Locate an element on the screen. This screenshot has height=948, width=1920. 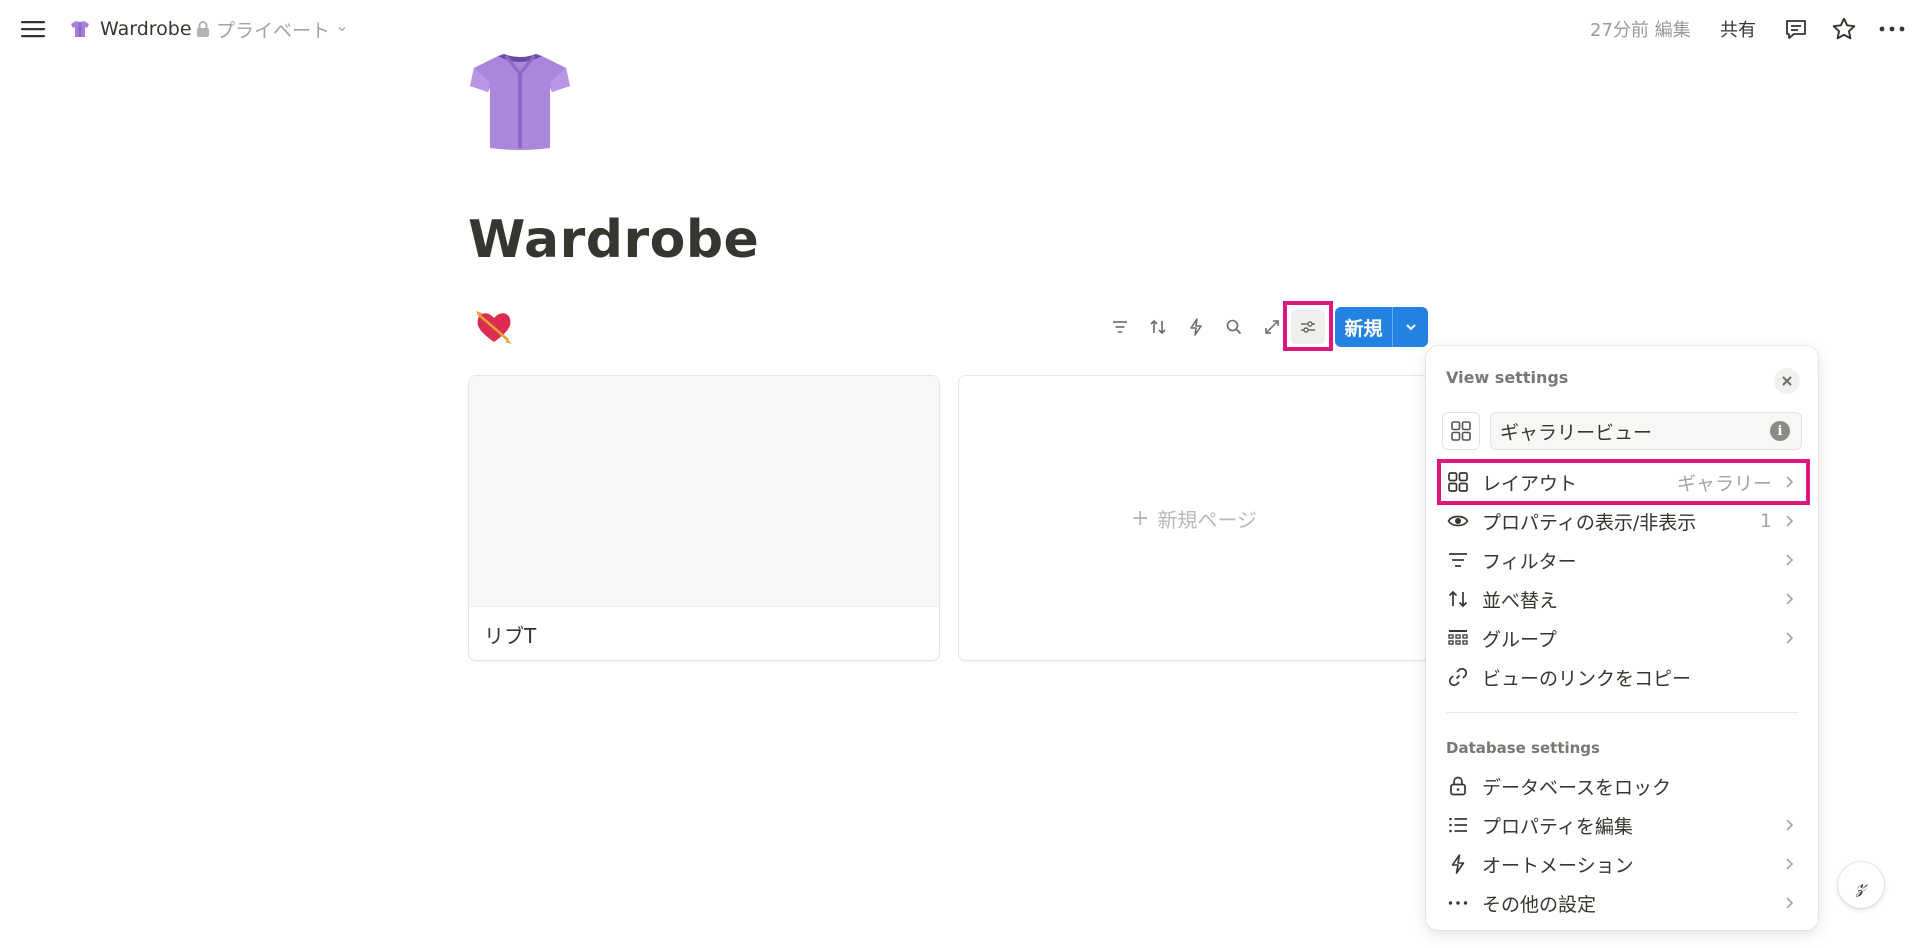
breadcrumb-page-title: Wardrobe is located at coordinates (146, 29).